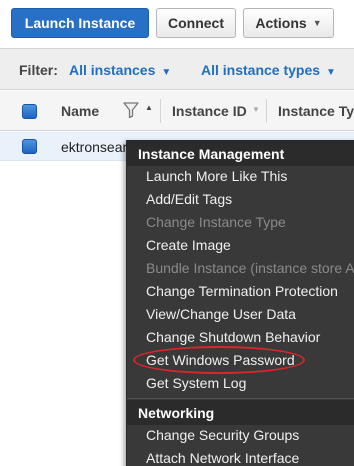  I want to click on row-checkbox, so click(29, 146).